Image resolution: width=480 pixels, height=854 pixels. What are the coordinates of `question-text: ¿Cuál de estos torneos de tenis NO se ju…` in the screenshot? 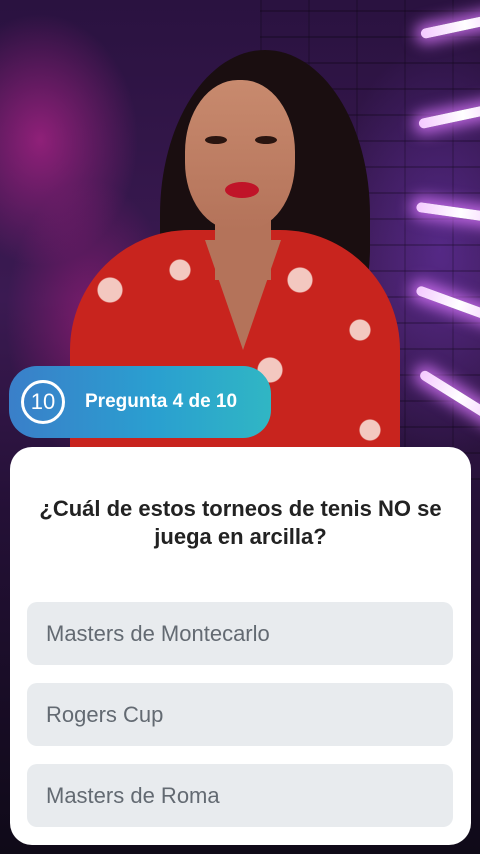 It's located at (240, 522).